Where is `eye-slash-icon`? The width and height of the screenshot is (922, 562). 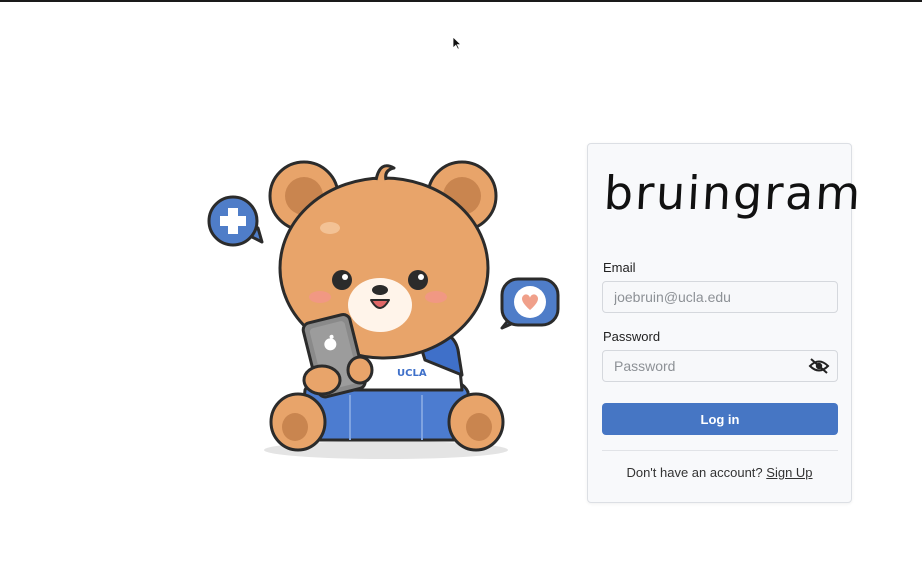 eye-slash-icon is located at coordinates (819, 366).